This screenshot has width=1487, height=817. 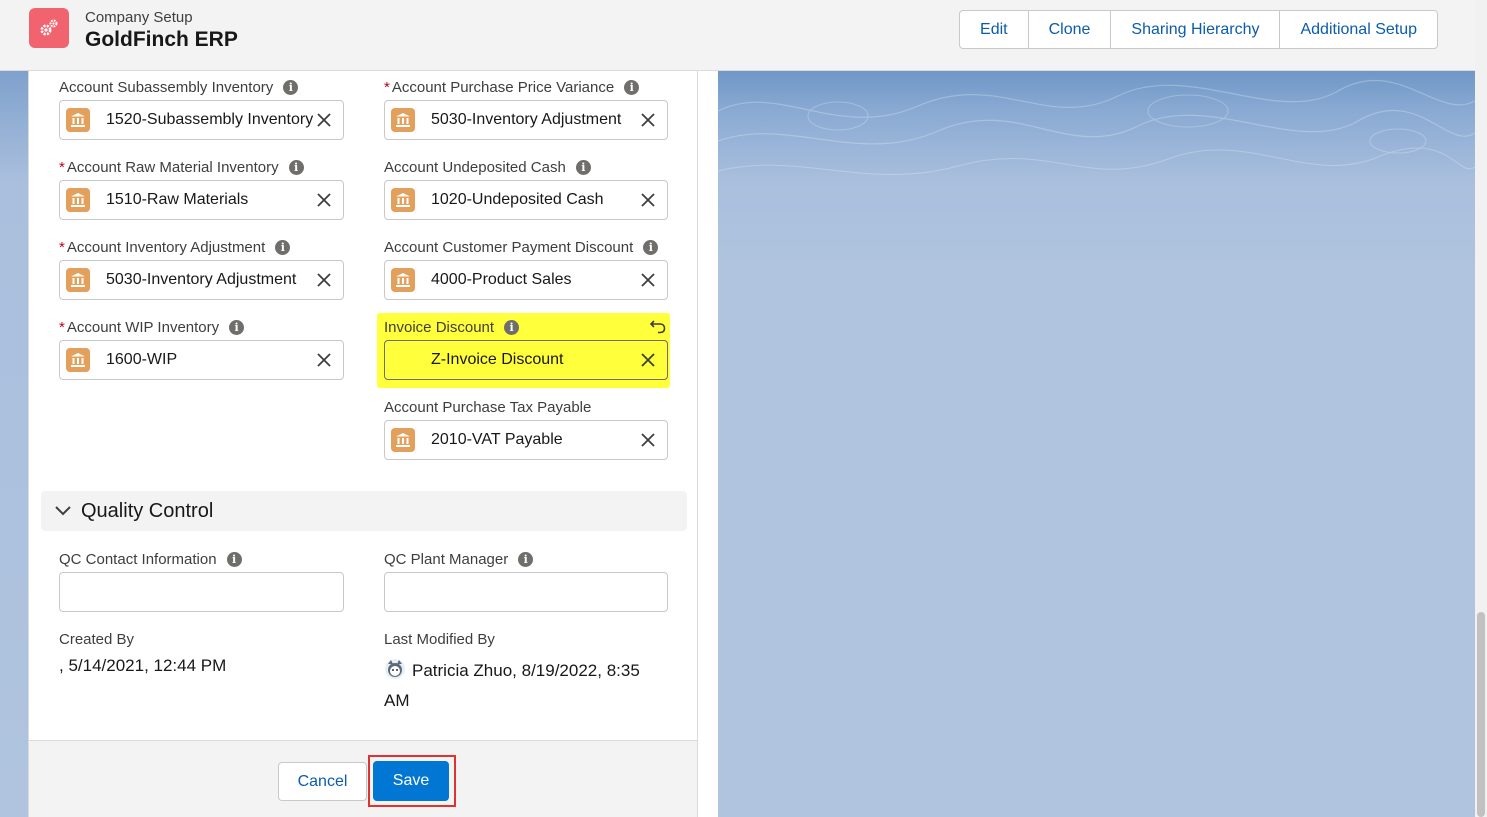 What do you see at coordinates (322, 781) in the screenshot?
I see `cancel-button: Cancel` at bounding box center [322, 781].